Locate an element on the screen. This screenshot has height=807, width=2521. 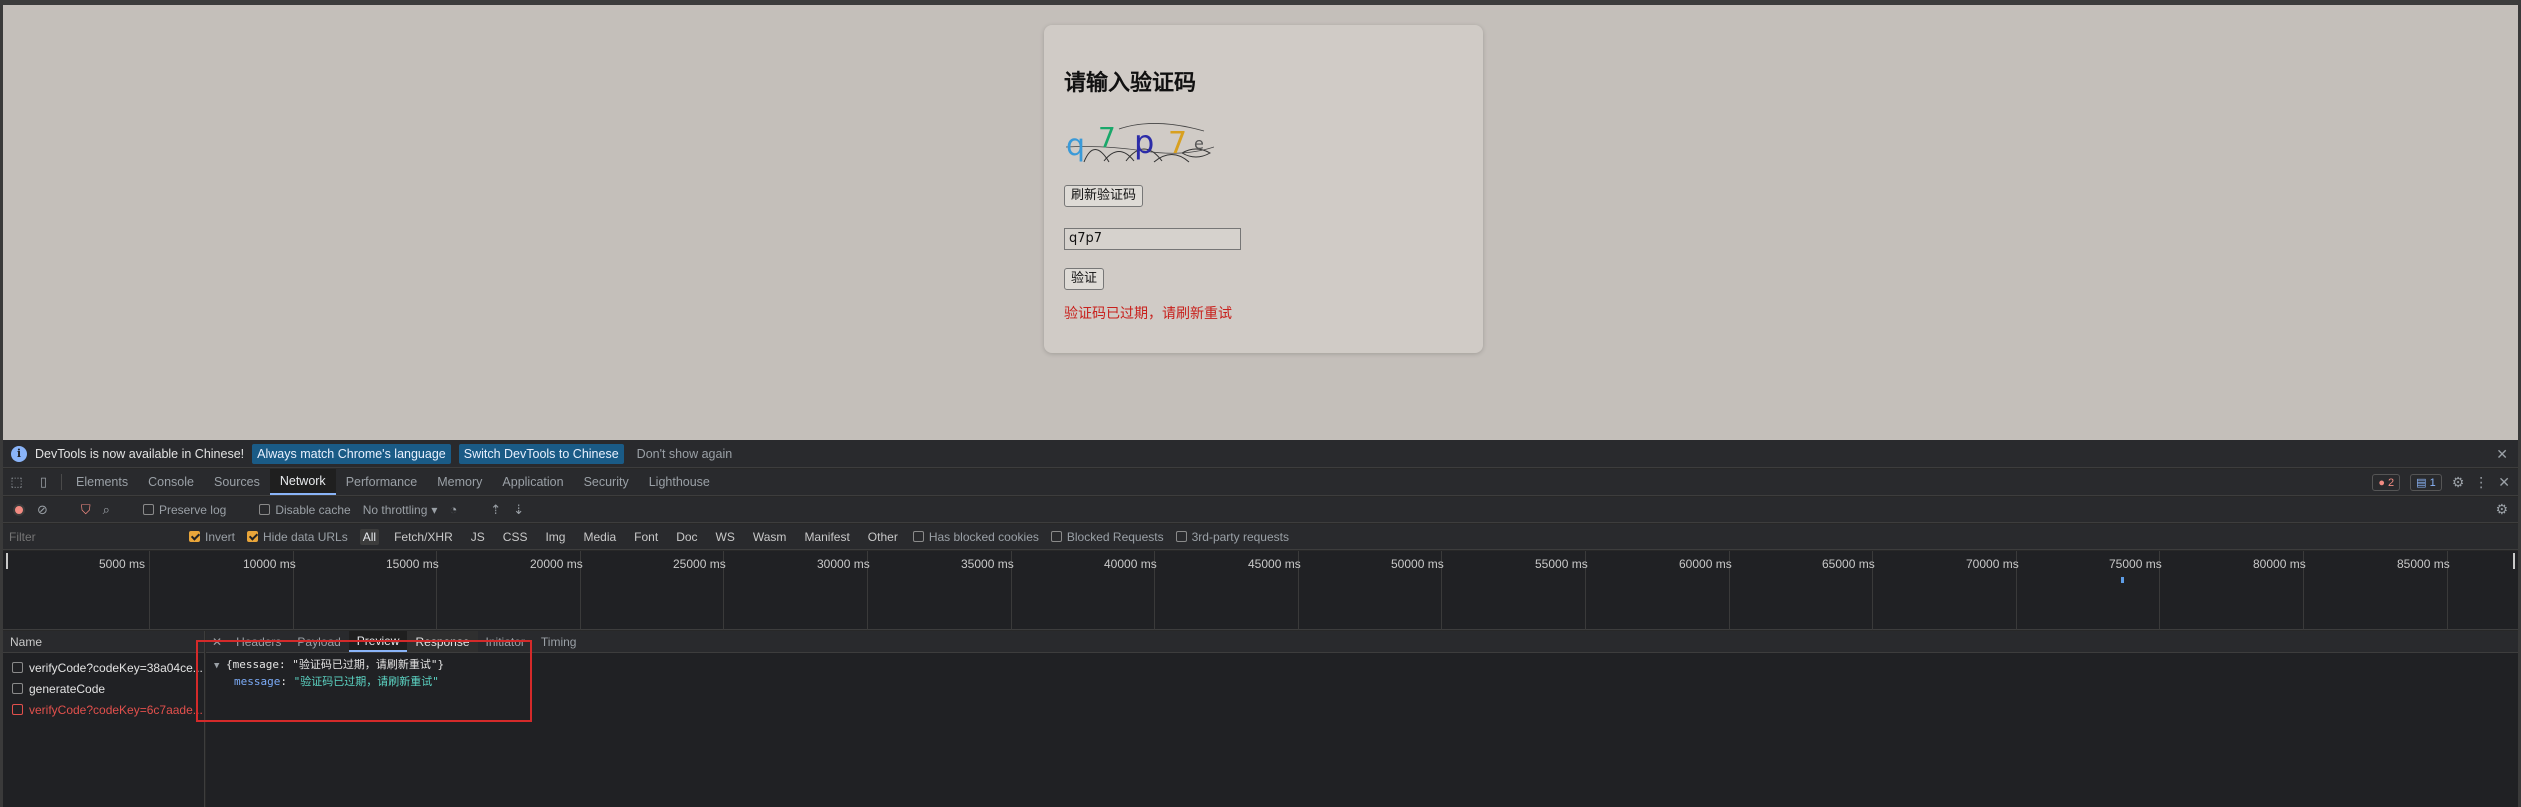
verify-button: 验证 is located at coordinates (1084, 279).